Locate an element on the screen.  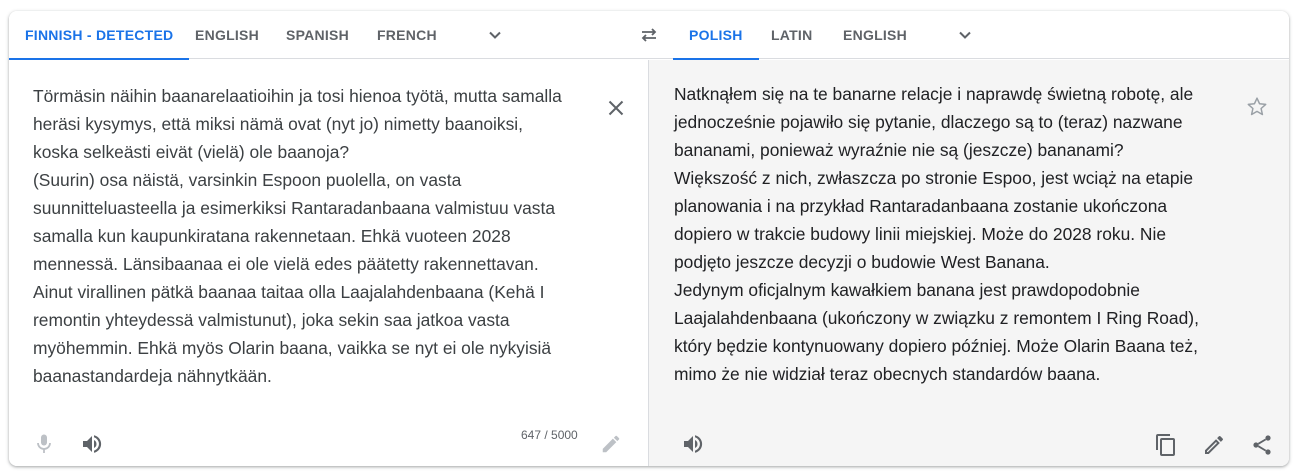
share-icon is located at coordinates (1262, 445).